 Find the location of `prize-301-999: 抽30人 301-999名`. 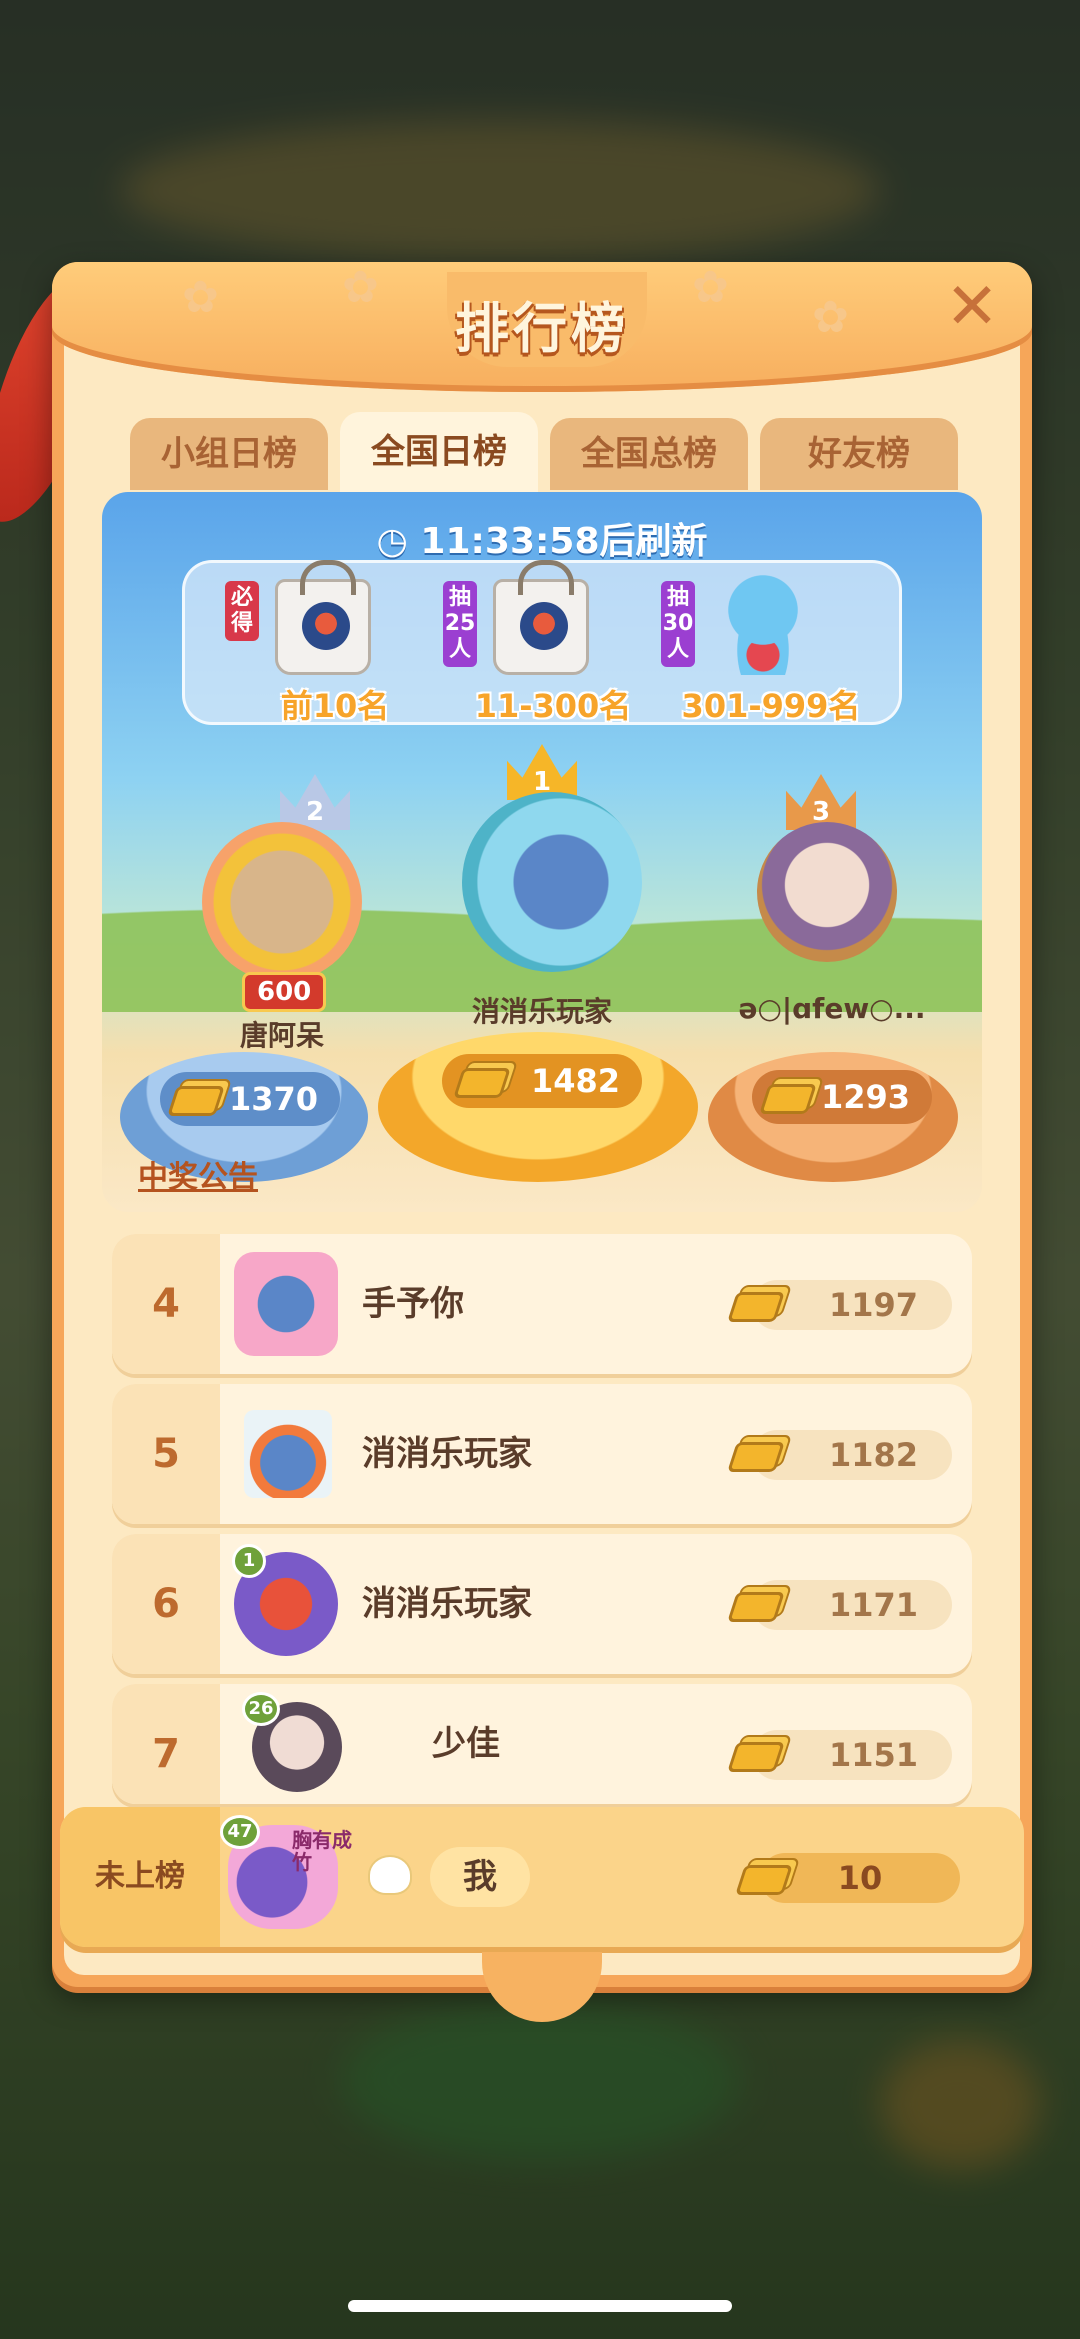

prize-301-999: 抽30人 301-999名 is located at coordinates (771, 645).